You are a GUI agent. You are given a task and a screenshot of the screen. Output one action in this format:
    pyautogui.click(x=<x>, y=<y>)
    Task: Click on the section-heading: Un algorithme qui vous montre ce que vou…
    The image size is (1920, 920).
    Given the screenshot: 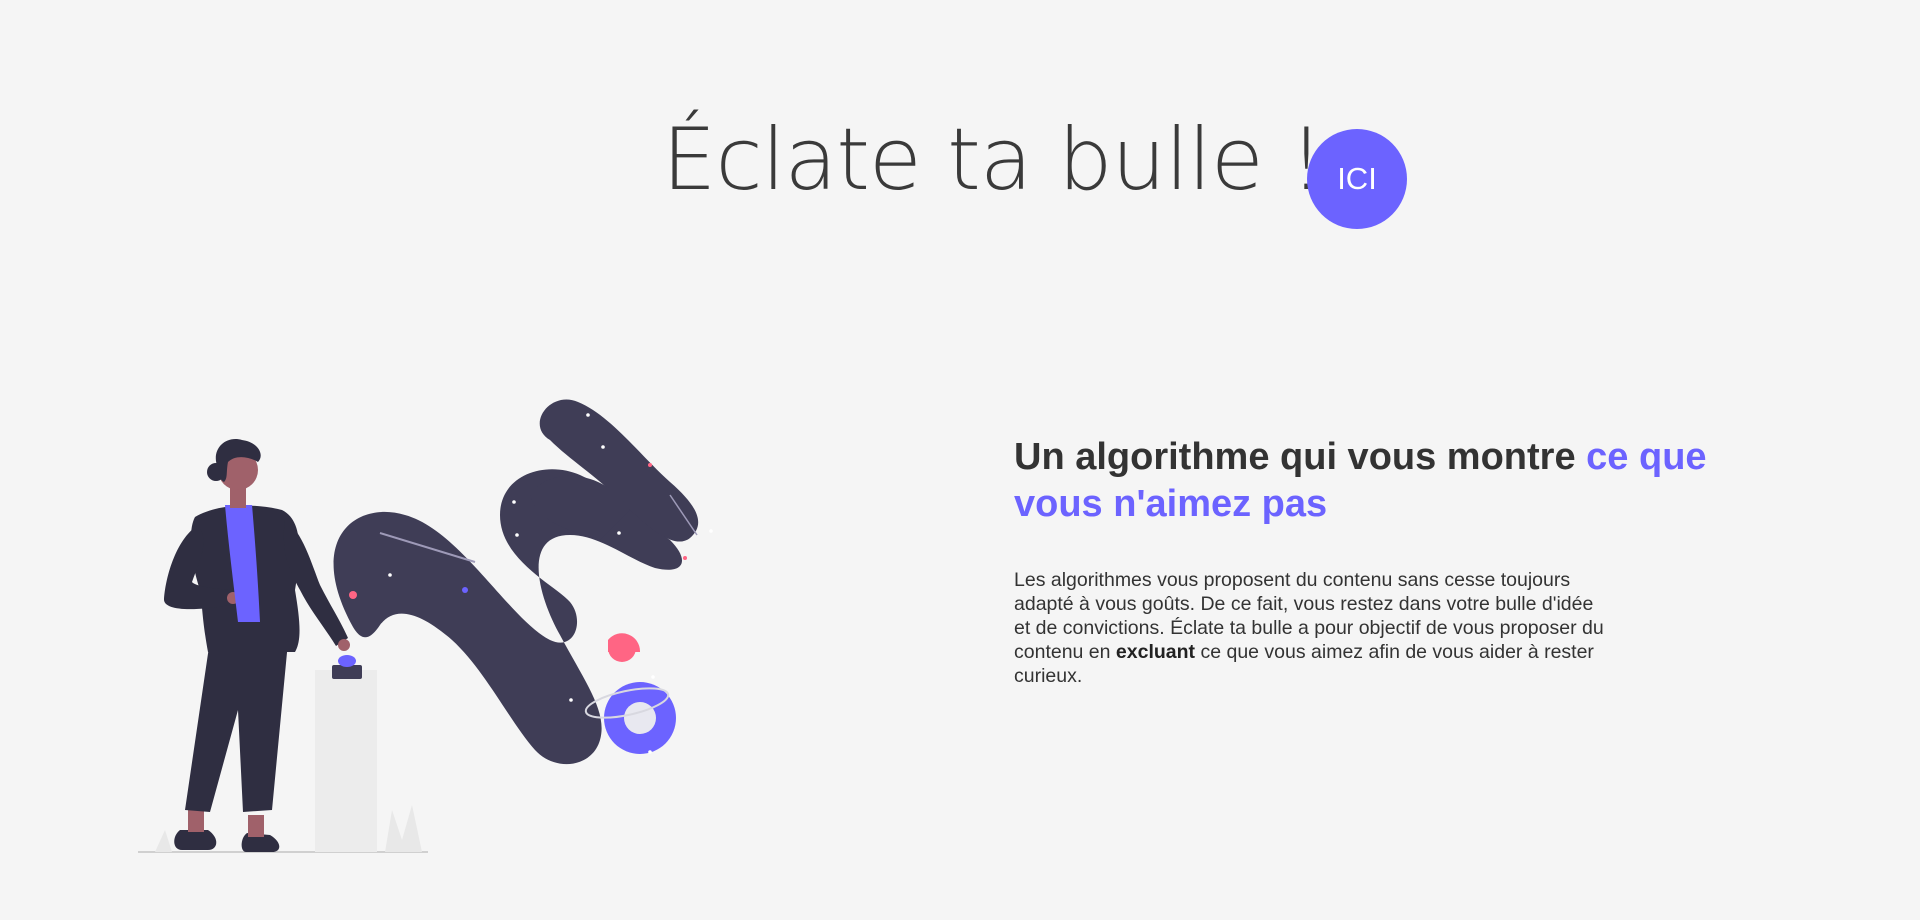 What is the action you would take?
    pyautogui.click(x=1399, y=481)
    